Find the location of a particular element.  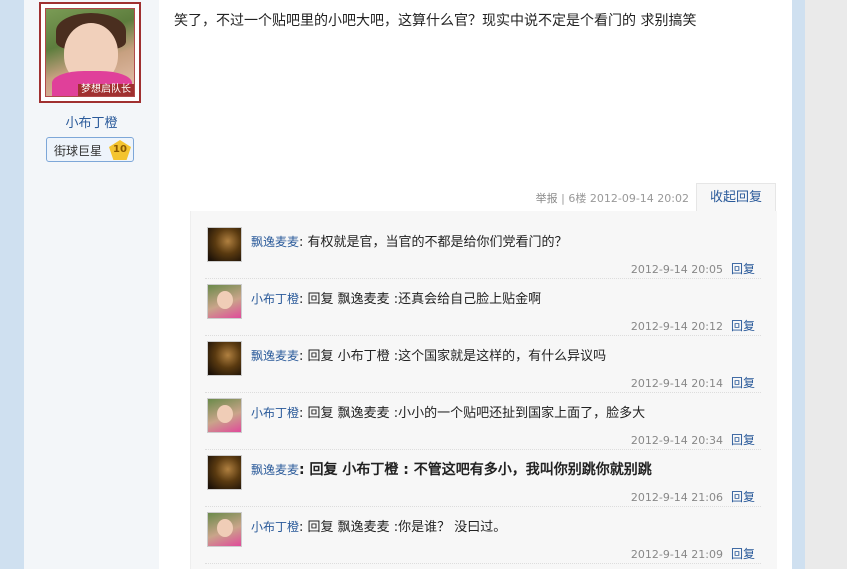

reply-time: 2012-9-14 21:09 is located at coordinates (676, 554).